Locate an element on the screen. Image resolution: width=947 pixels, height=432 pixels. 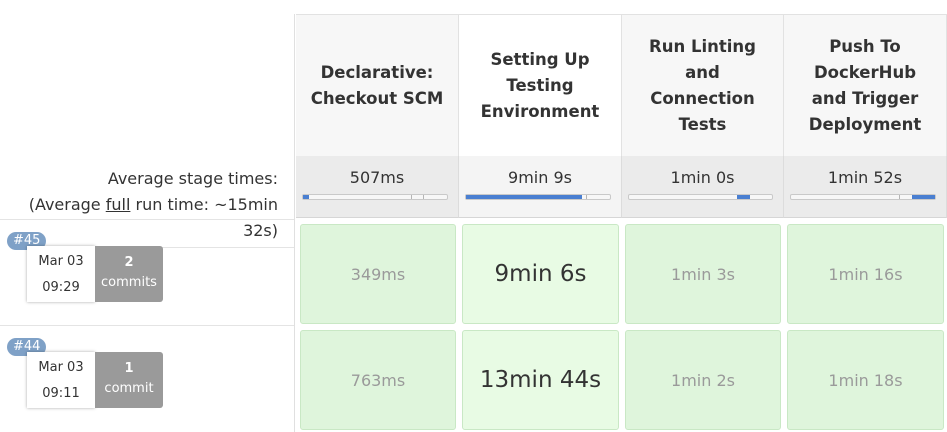
stage-header-setting-up-testing-env: Setting Up Testing Environment is located at coordinates (540, 85).